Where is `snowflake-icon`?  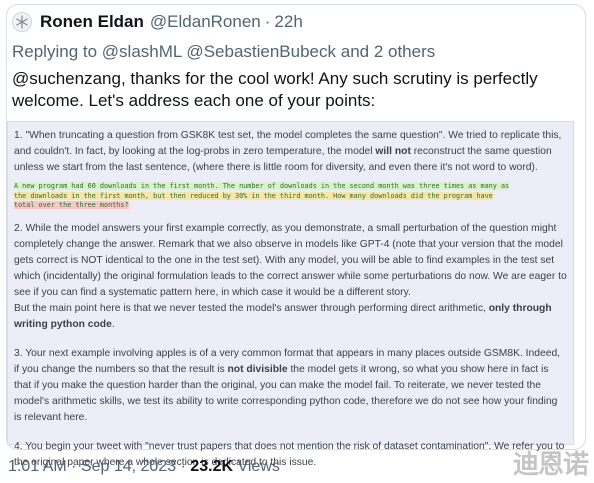 snowflake-icon is located at coordinates (22, 22).